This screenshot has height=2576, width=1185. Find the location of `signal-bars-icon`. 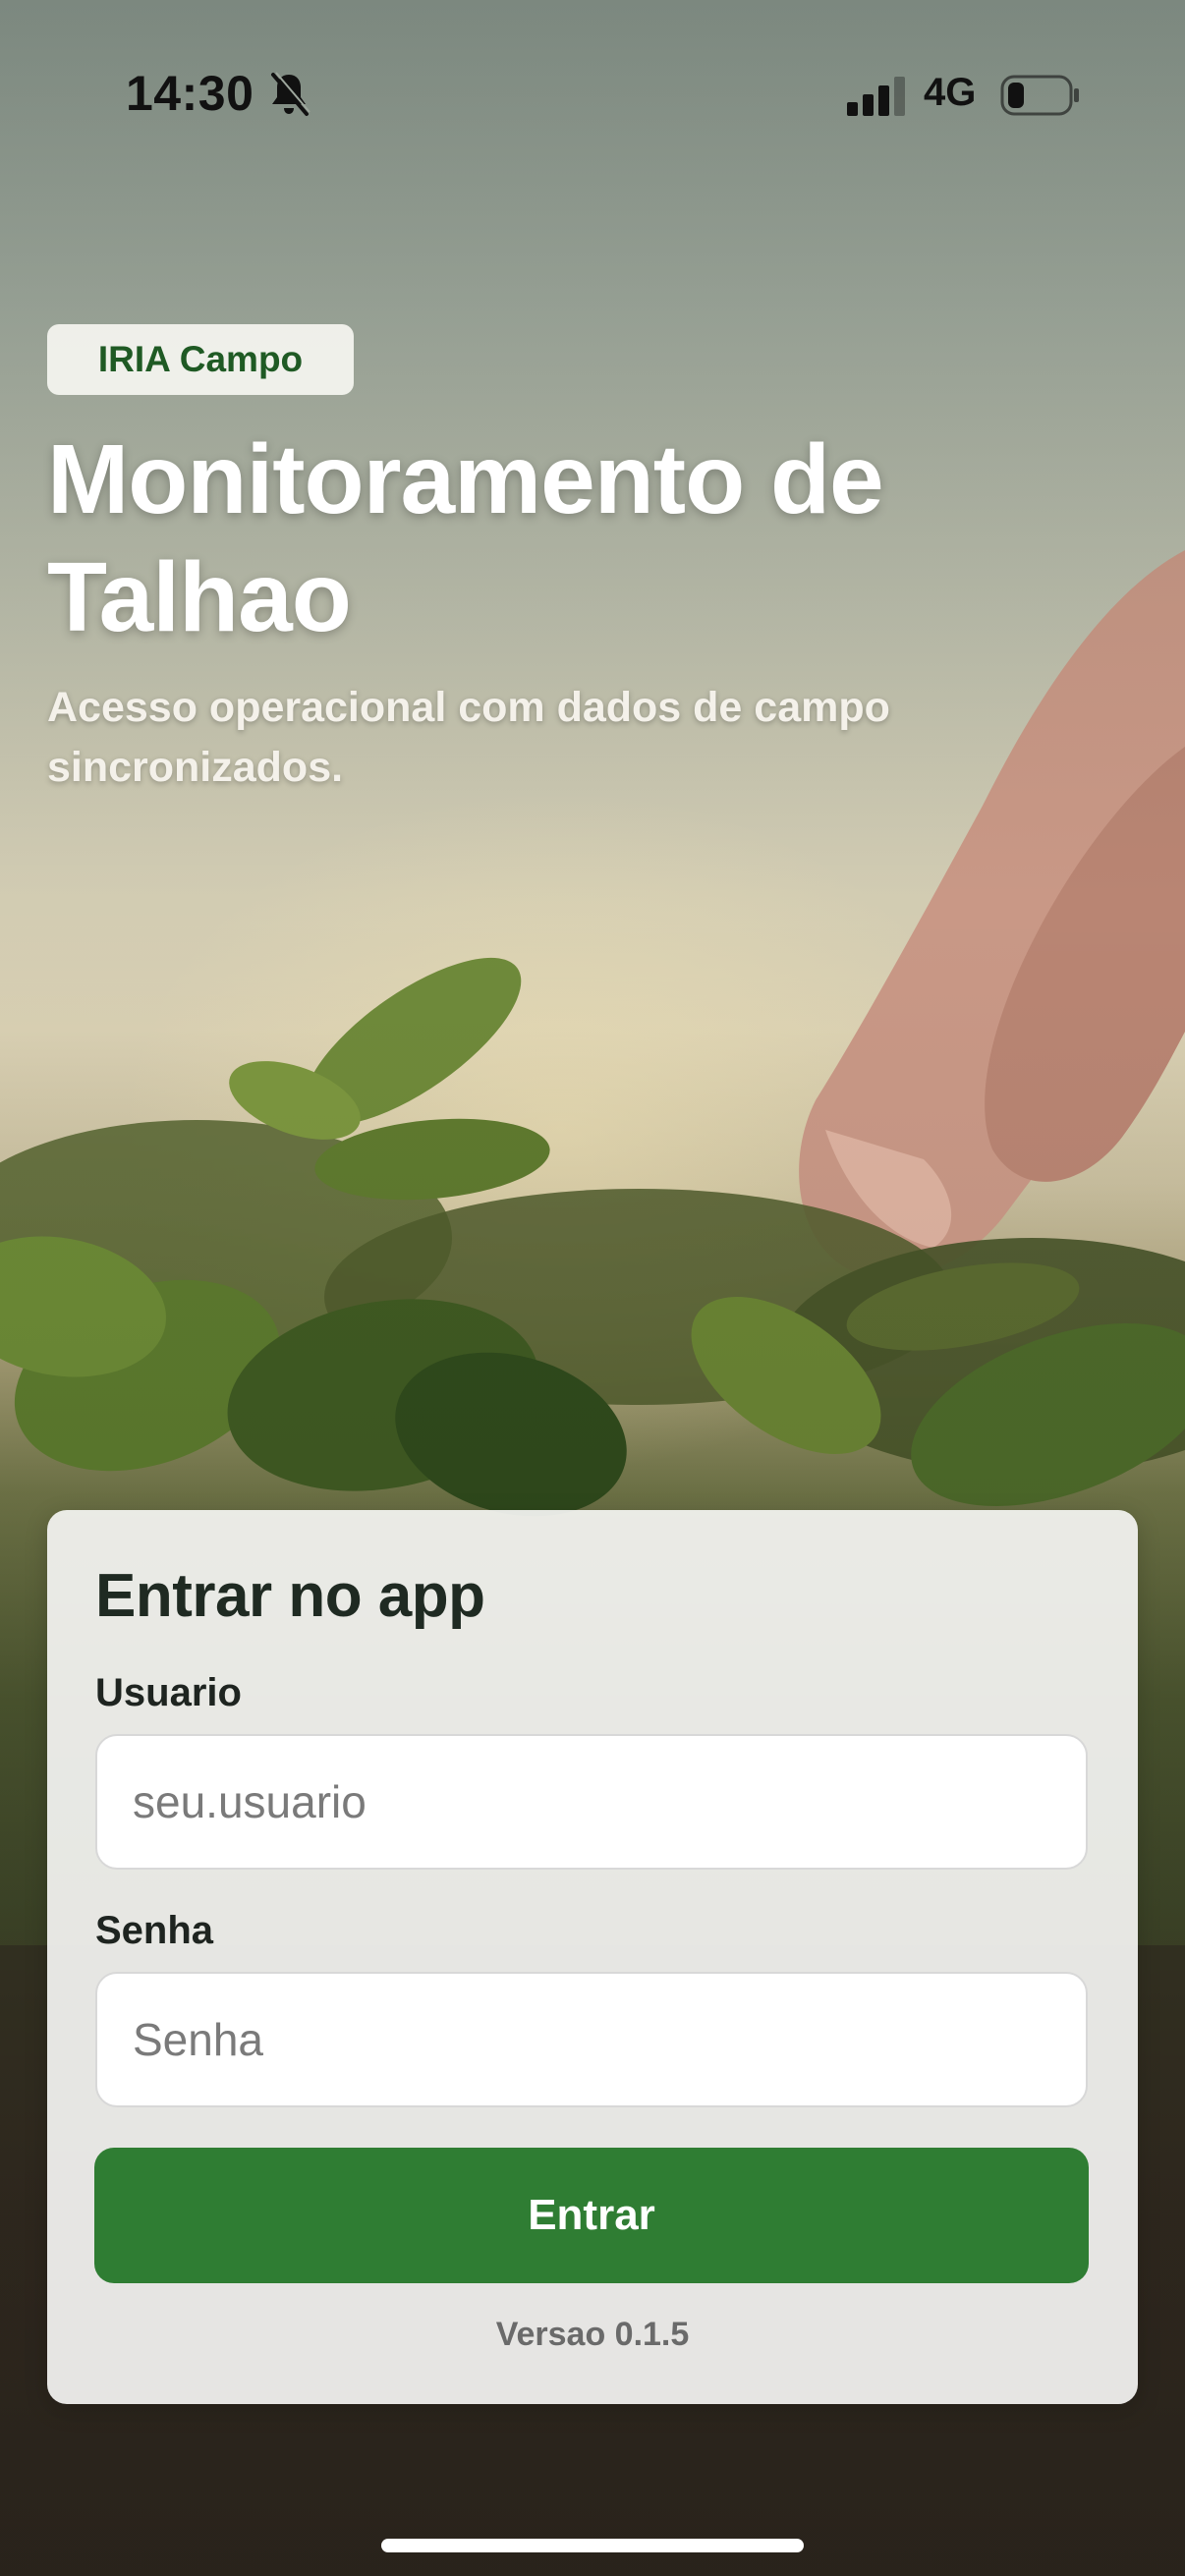

signal-bars-icon is located at coordinates (876, 96).